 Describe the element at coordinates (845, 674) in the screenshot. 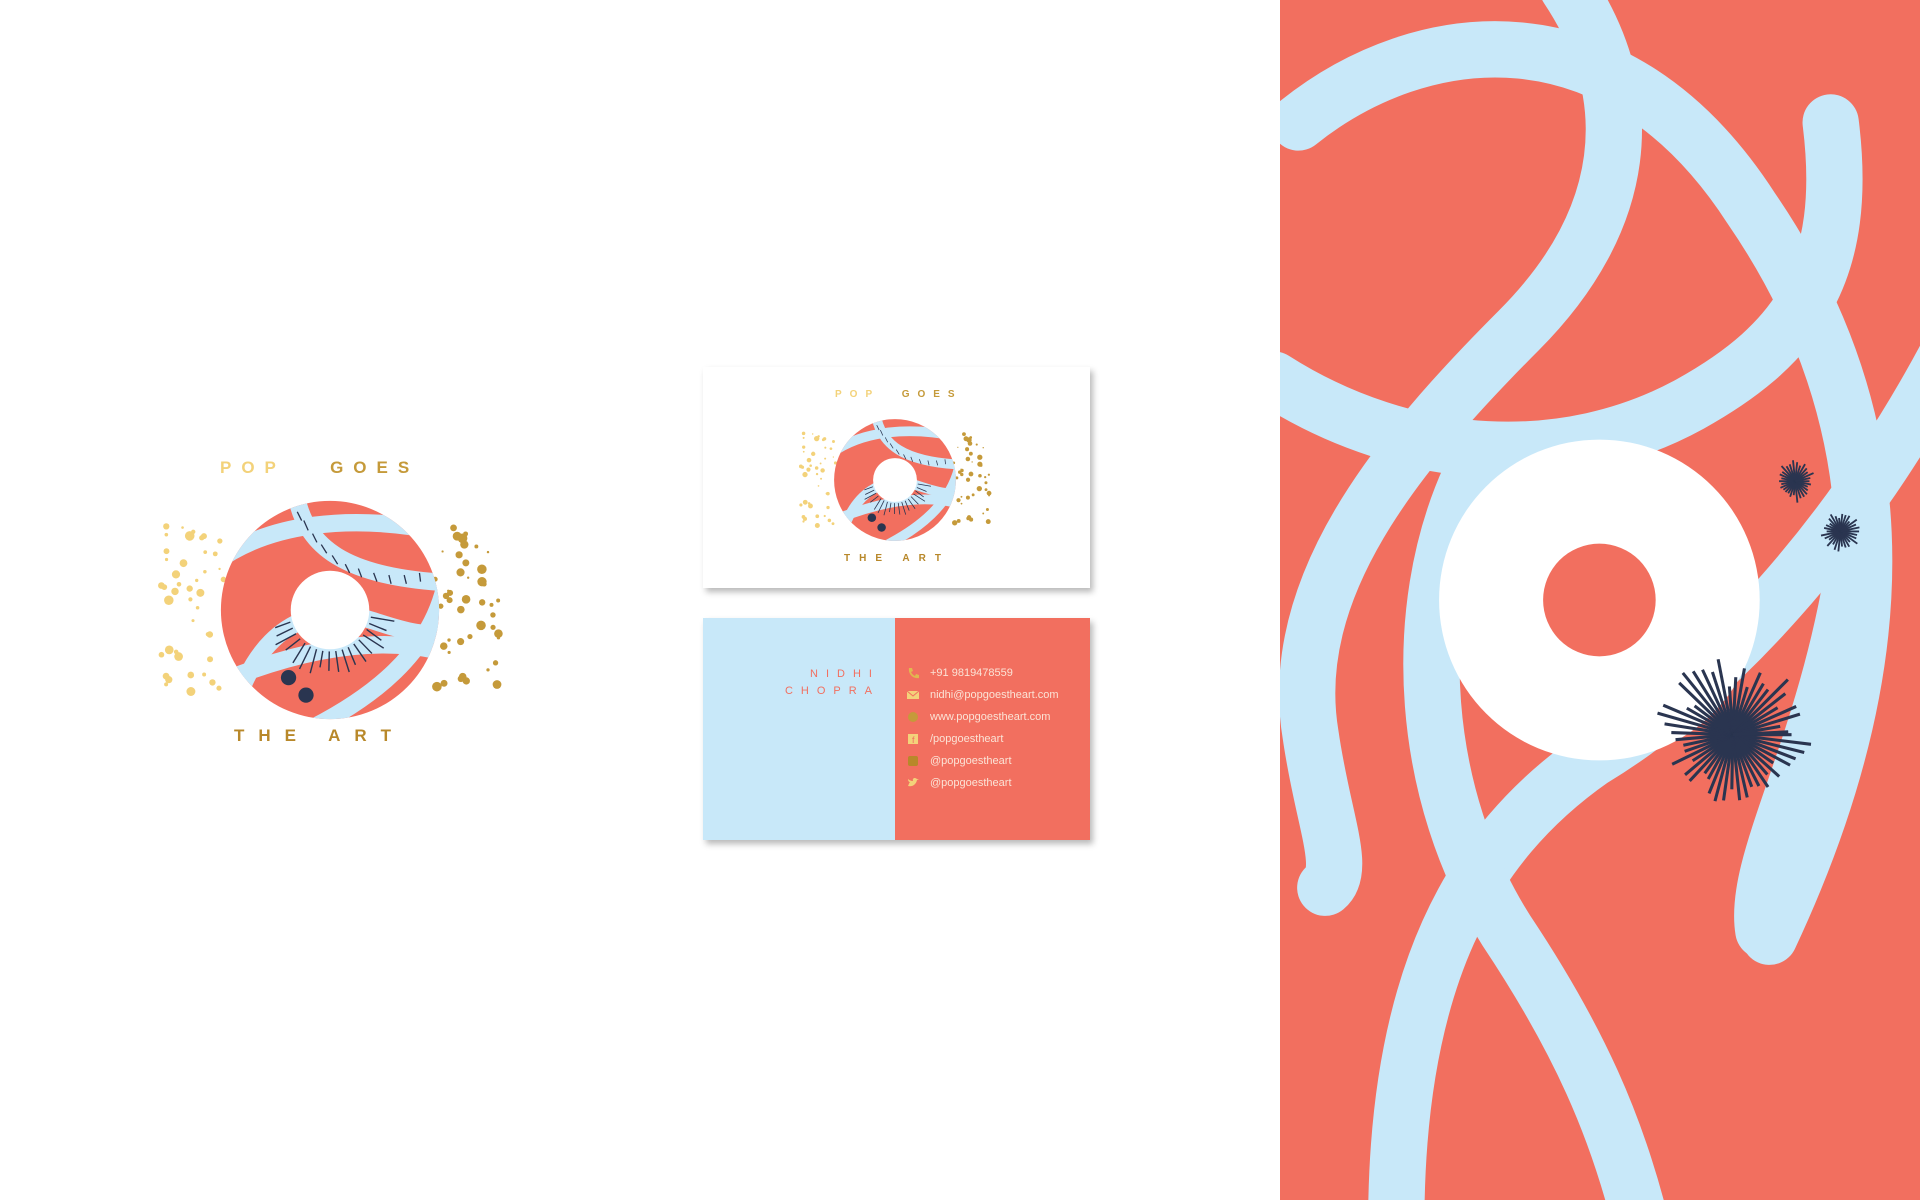

I see `first-name: NIDHI` at that location.